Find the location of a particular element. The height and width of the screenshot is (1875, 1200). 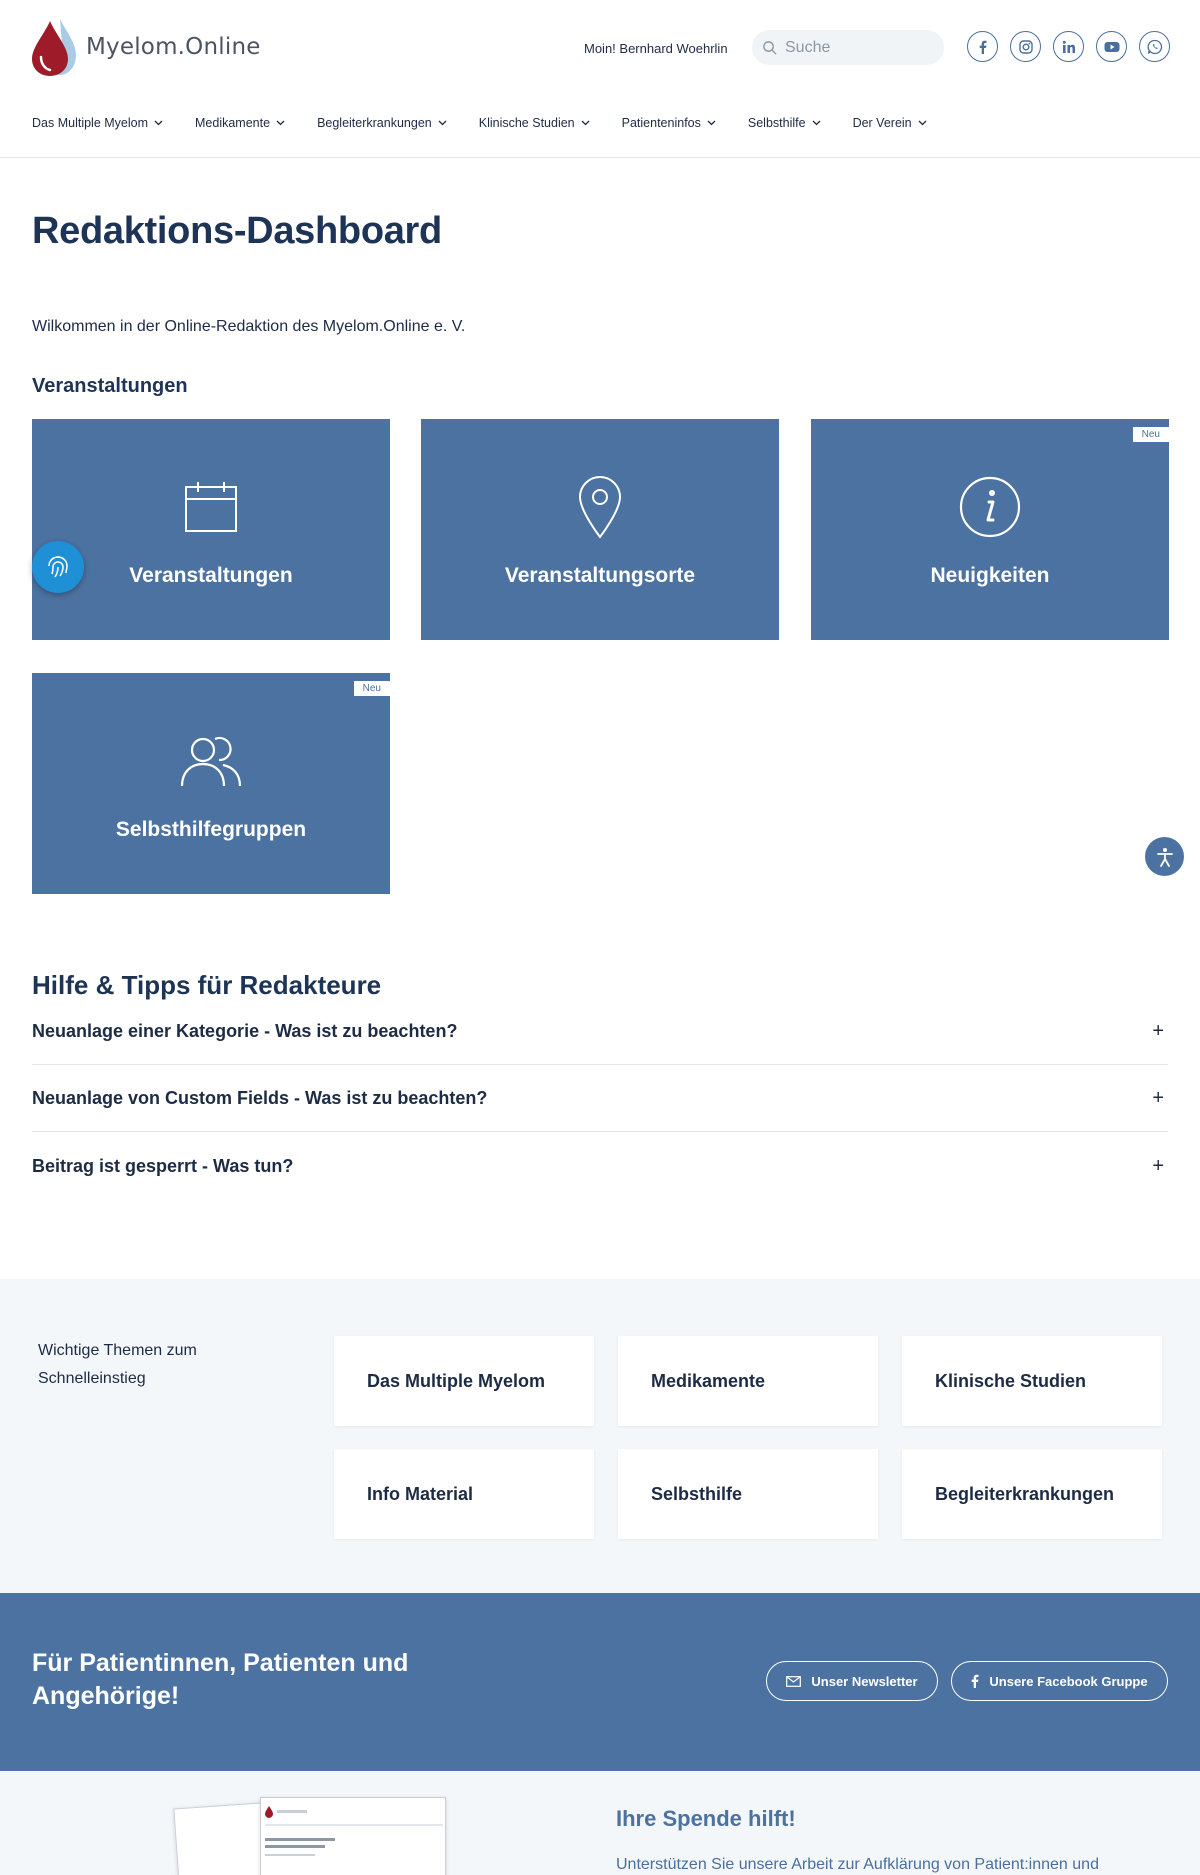

nav-item-patienteninfos: Patienteninfos is located at coordinates (669, 123).